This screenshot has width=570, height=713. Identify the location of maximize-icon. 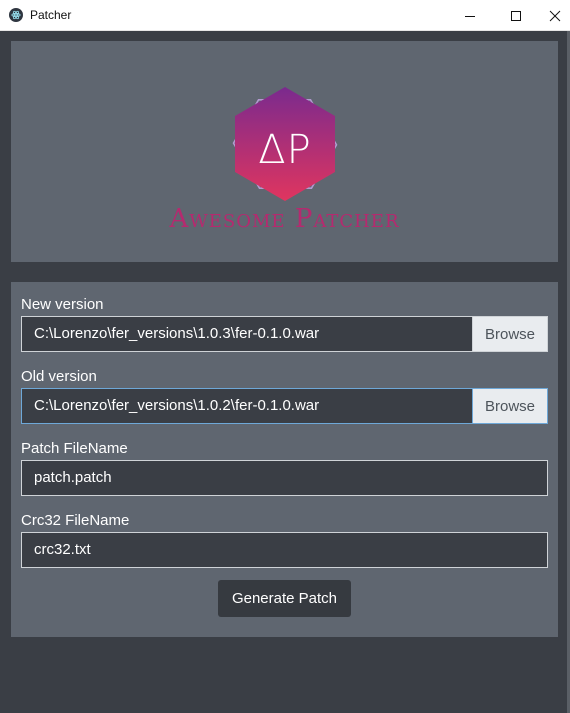
(516, 15).